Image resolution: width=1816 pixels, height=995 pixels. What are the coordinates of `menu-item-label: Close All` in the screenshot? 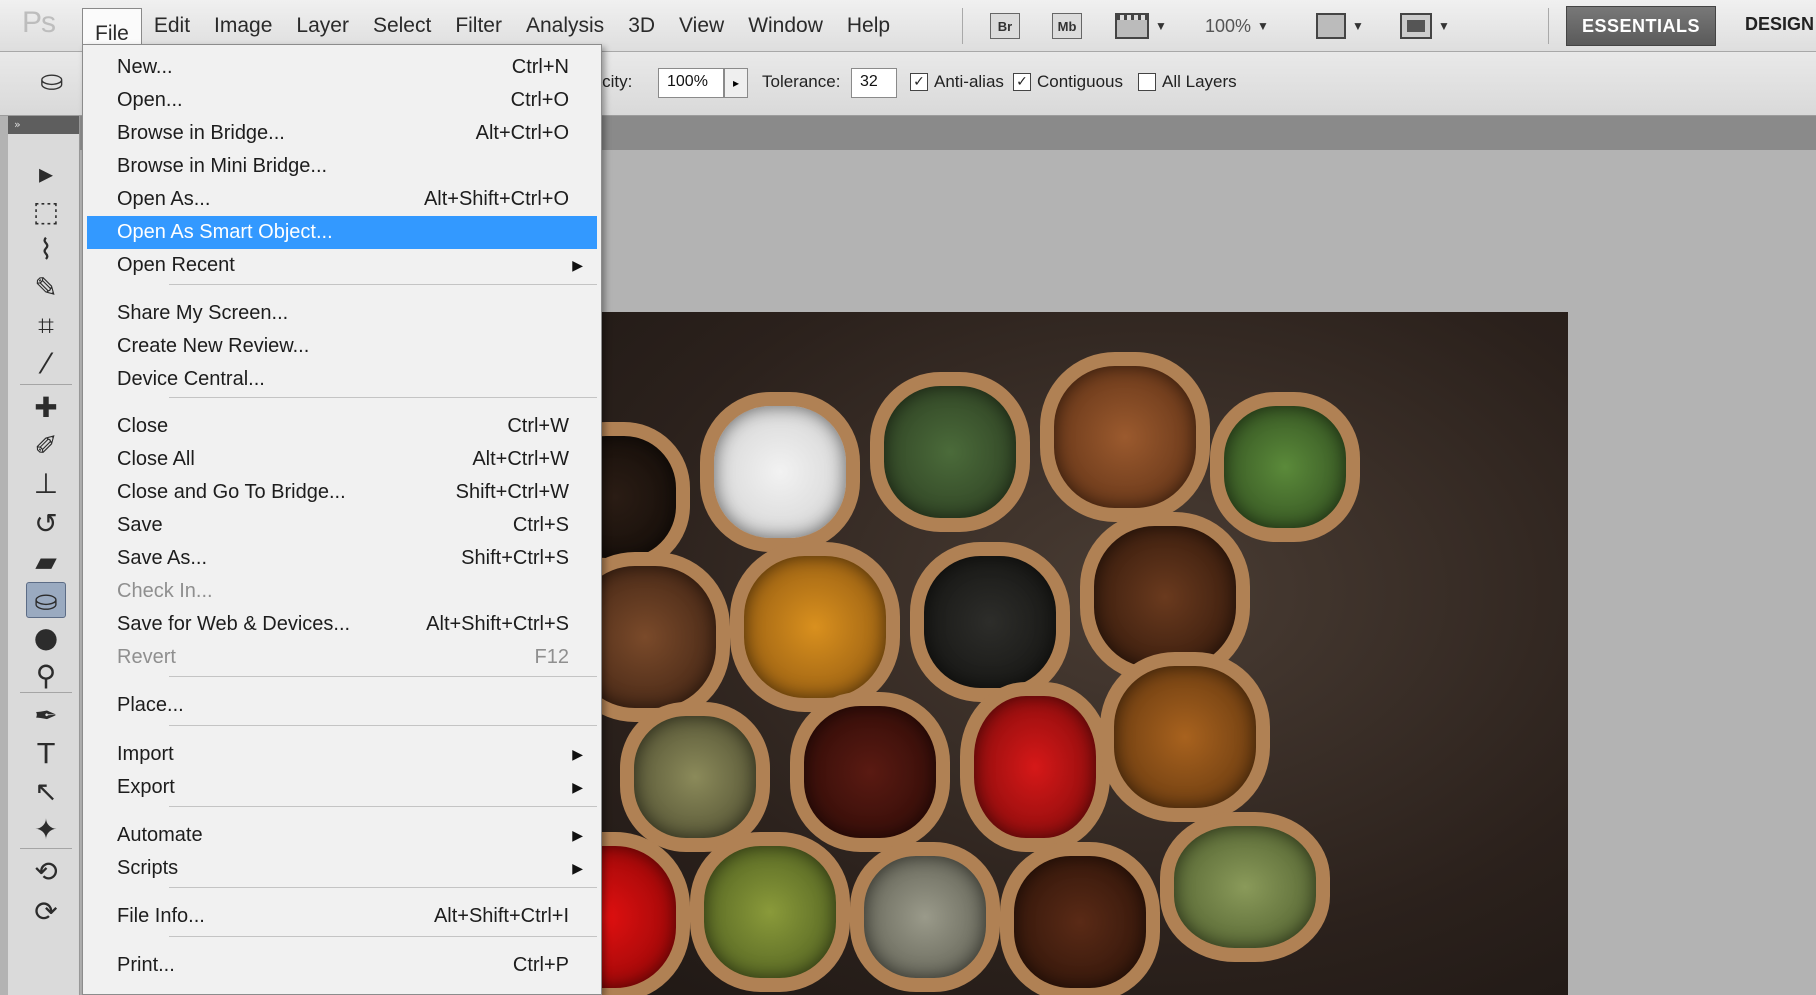 It's located at (156, 459).